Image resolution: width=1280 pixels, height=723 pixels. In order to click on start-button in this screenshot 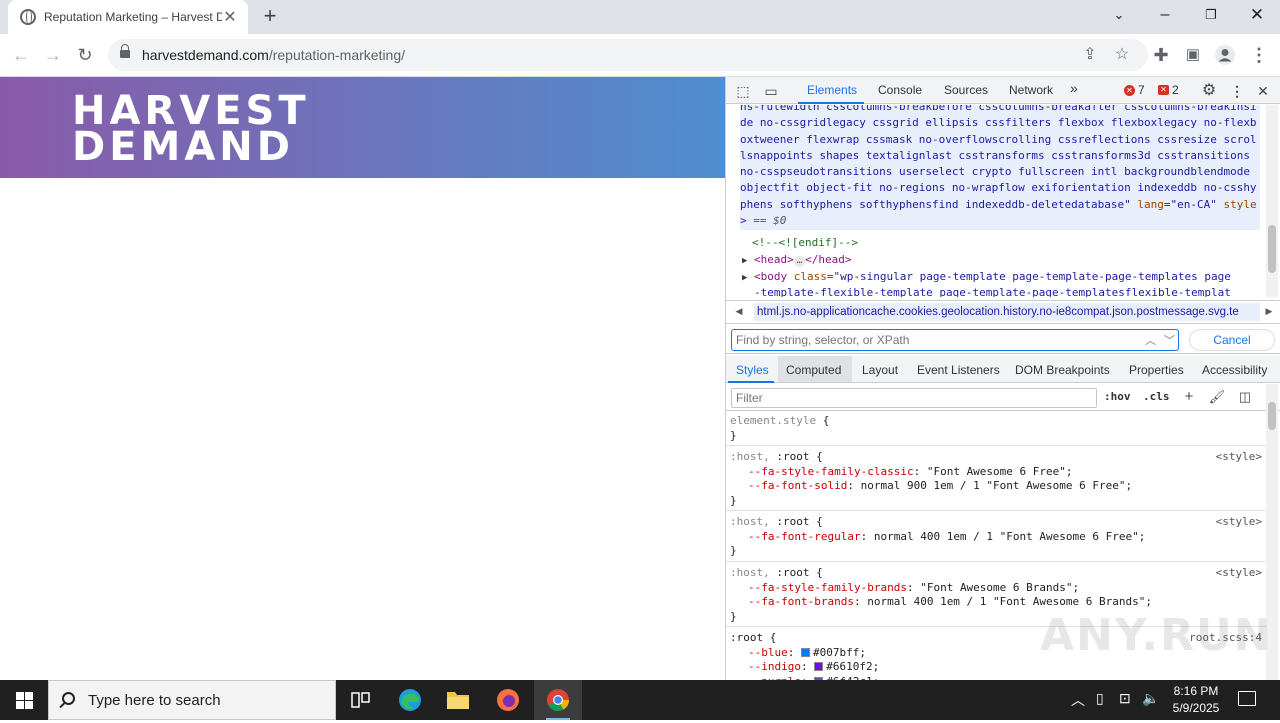, I will do `click(24, 700)`.